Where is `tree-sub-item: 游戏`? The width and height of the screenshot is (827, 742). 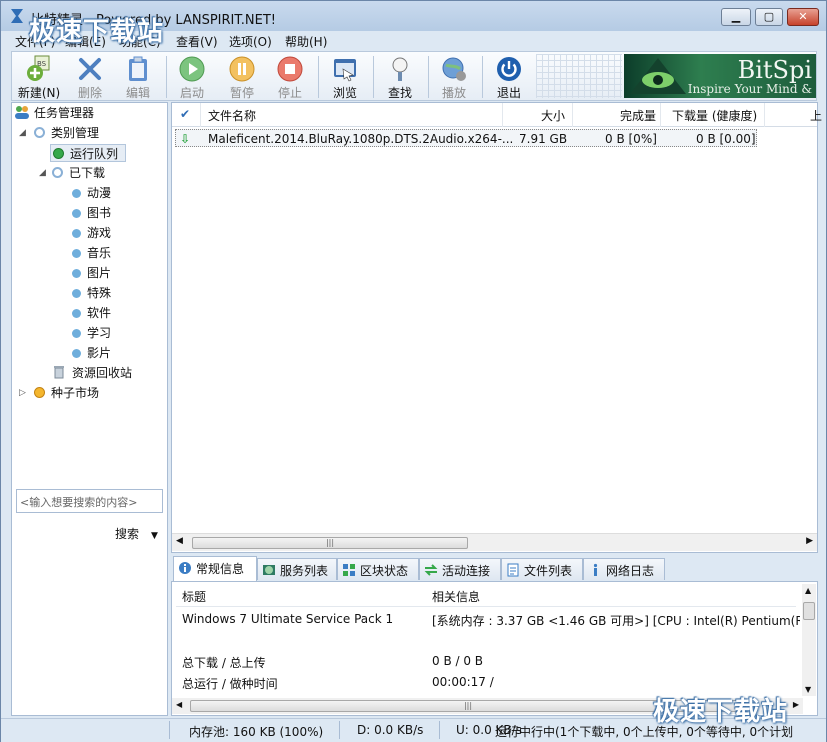
tree-sub-item: 游戏 is located at coordinates (91, 233).